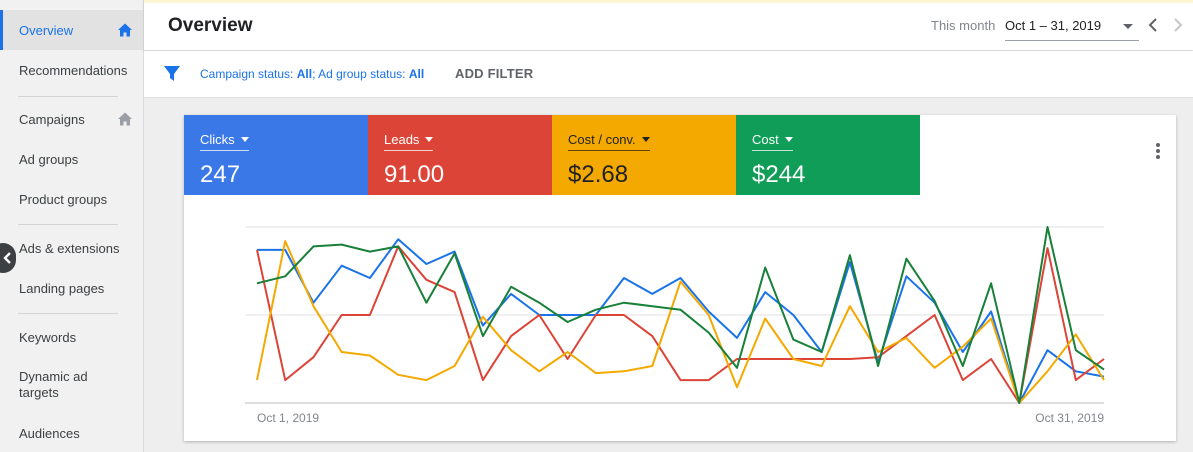 This screenshot has height=452, width=1193. What do you see at coordinates (220, 174) in the screenshot?
I see `metric-value: 247` at bounding box center [220, 174].